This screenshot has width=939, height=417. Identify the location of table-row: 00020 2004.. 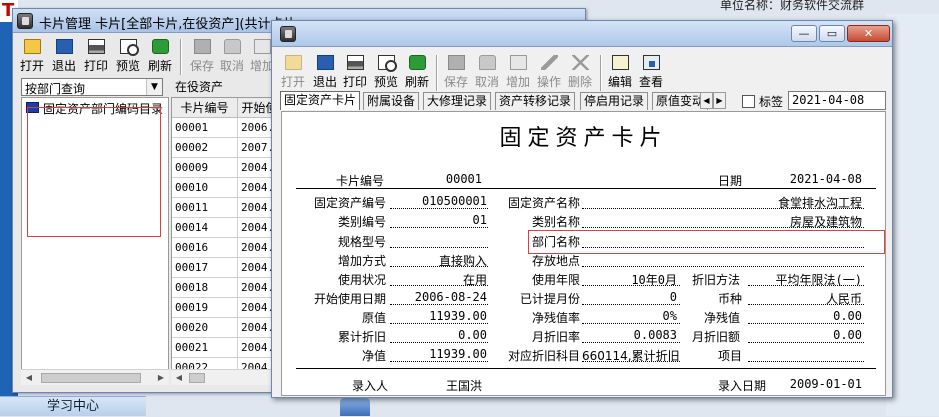
(226, 328).